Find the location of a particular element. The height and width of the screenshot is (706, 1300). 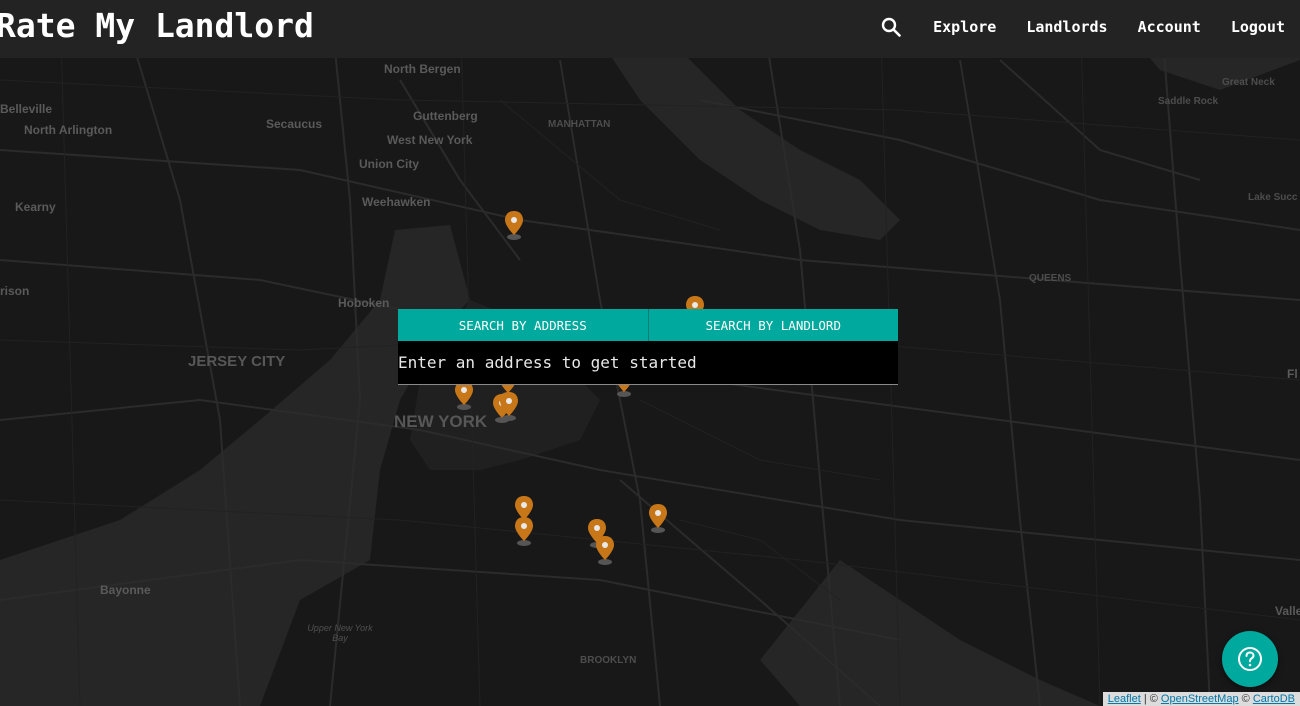

map-attribution: Leaflet | © OpenStreetMap © CartoDB is located at coordinates (1201, 699).